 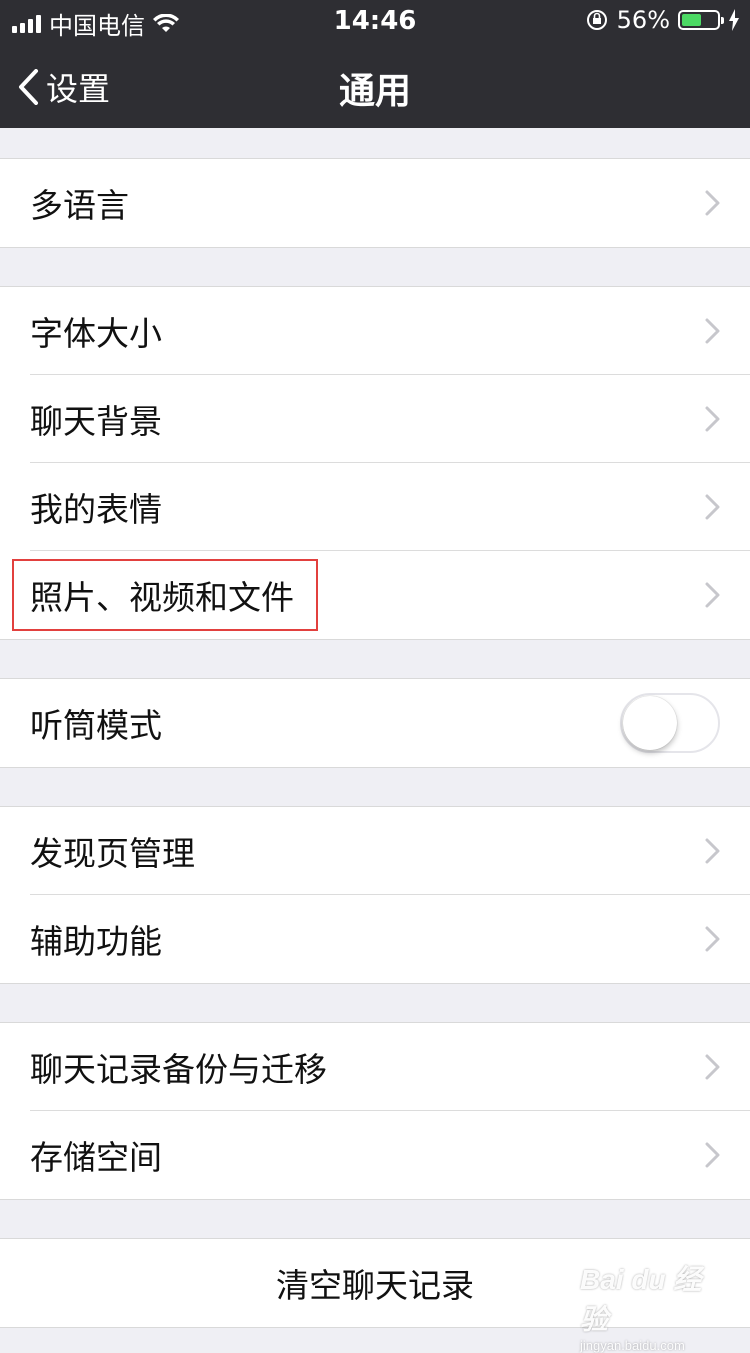 What do you see at coordinates (375, 594) in the screenshot?
I see `row-photos-videos-files: 照片、视频和文件` at bounding box center [375, 594].